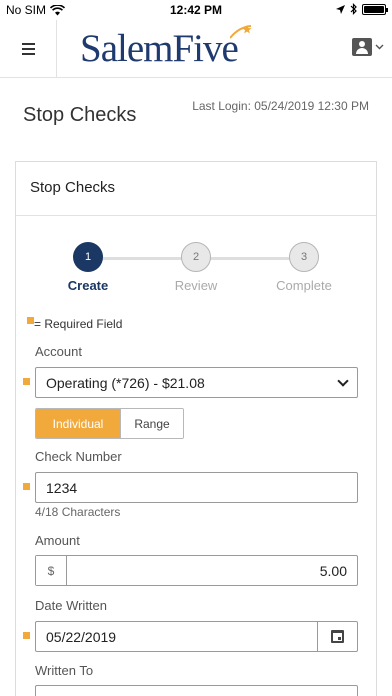  I want to click on hamburger-menu-button, so click(28, 48).